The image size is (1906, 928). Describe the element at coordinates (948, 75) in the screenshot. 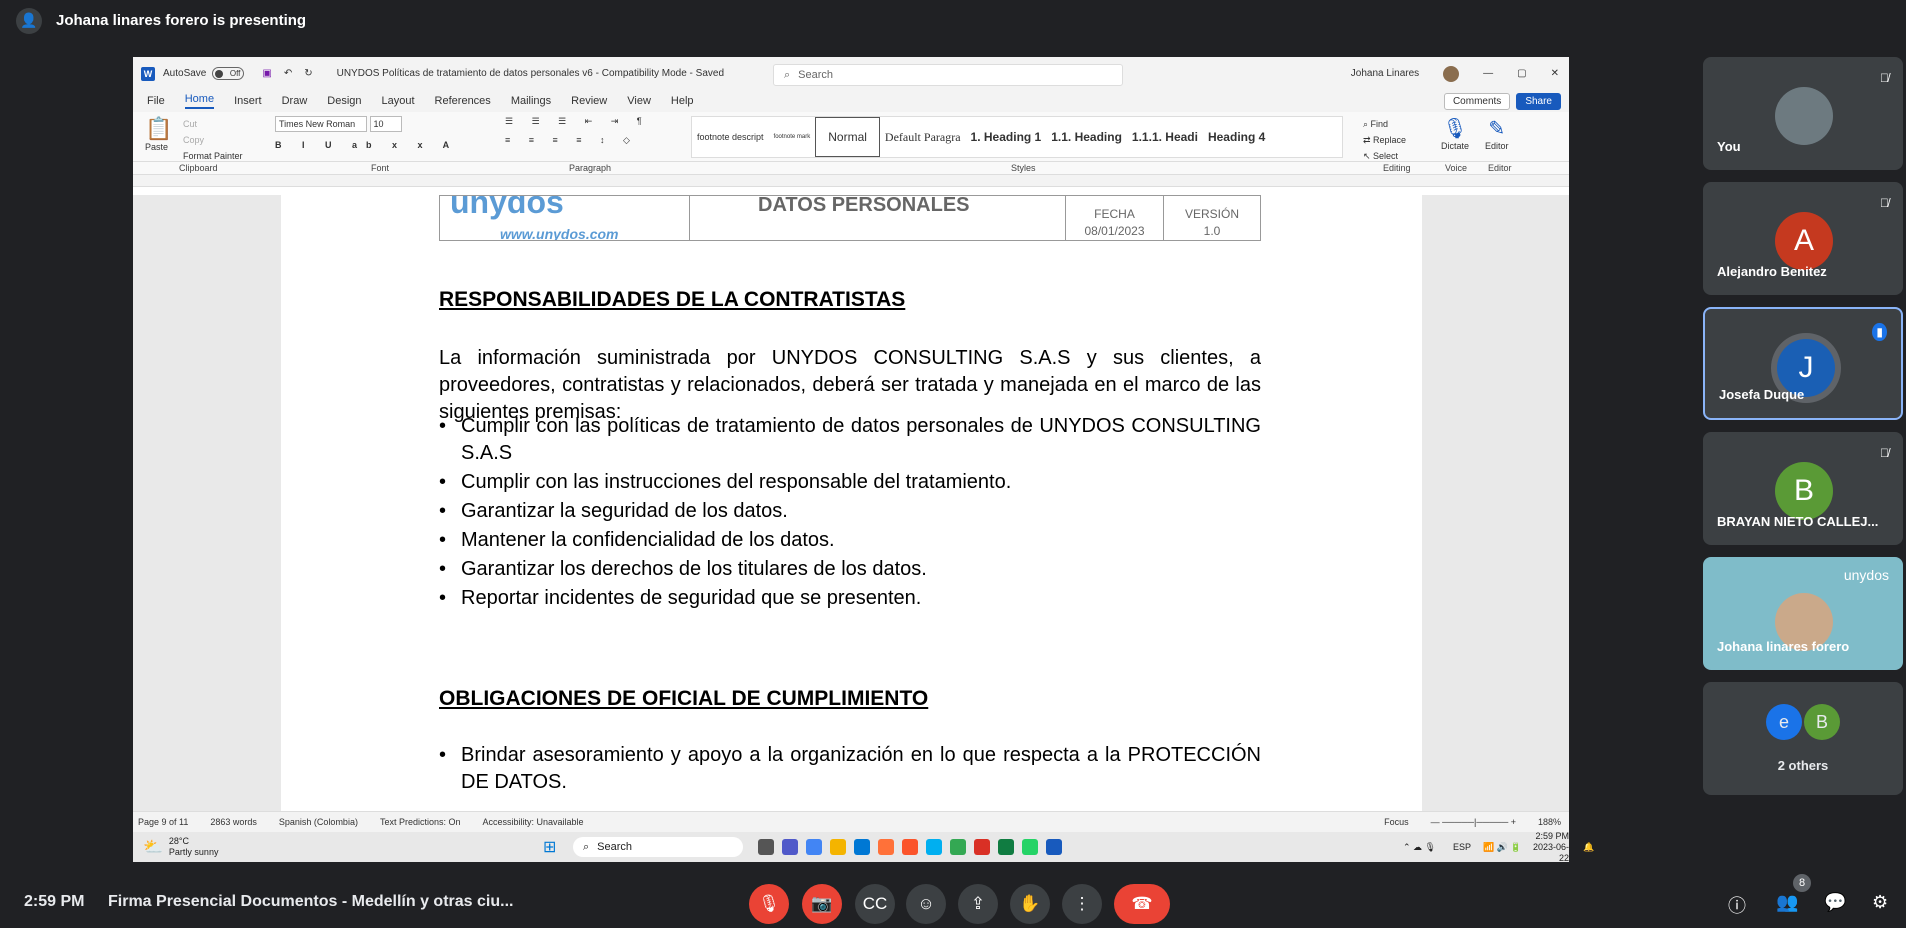

I see `word-search-input: ⌕ Search` at that location.